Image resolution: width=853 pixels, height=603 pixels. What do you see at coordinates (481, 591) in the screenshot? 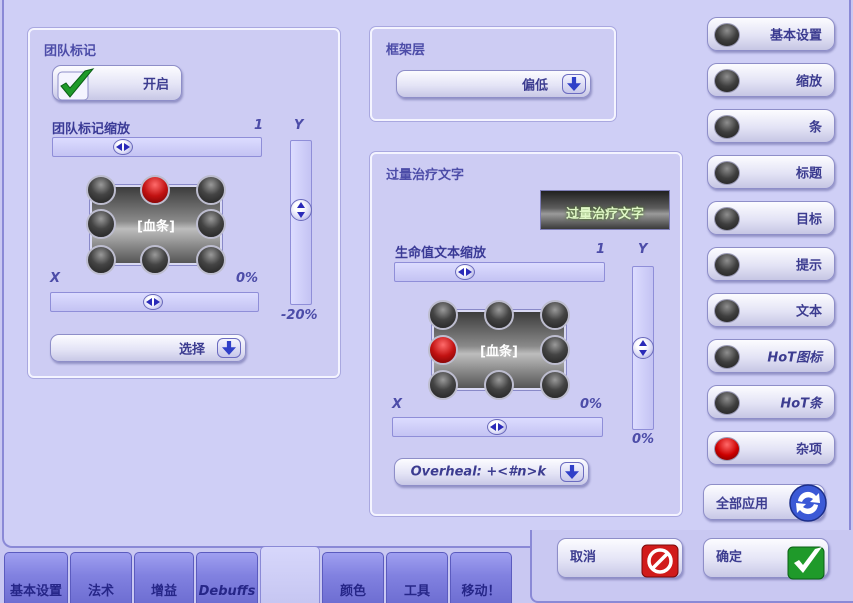
I see `tab-label: 移动！` at bounding box center [481, 591].